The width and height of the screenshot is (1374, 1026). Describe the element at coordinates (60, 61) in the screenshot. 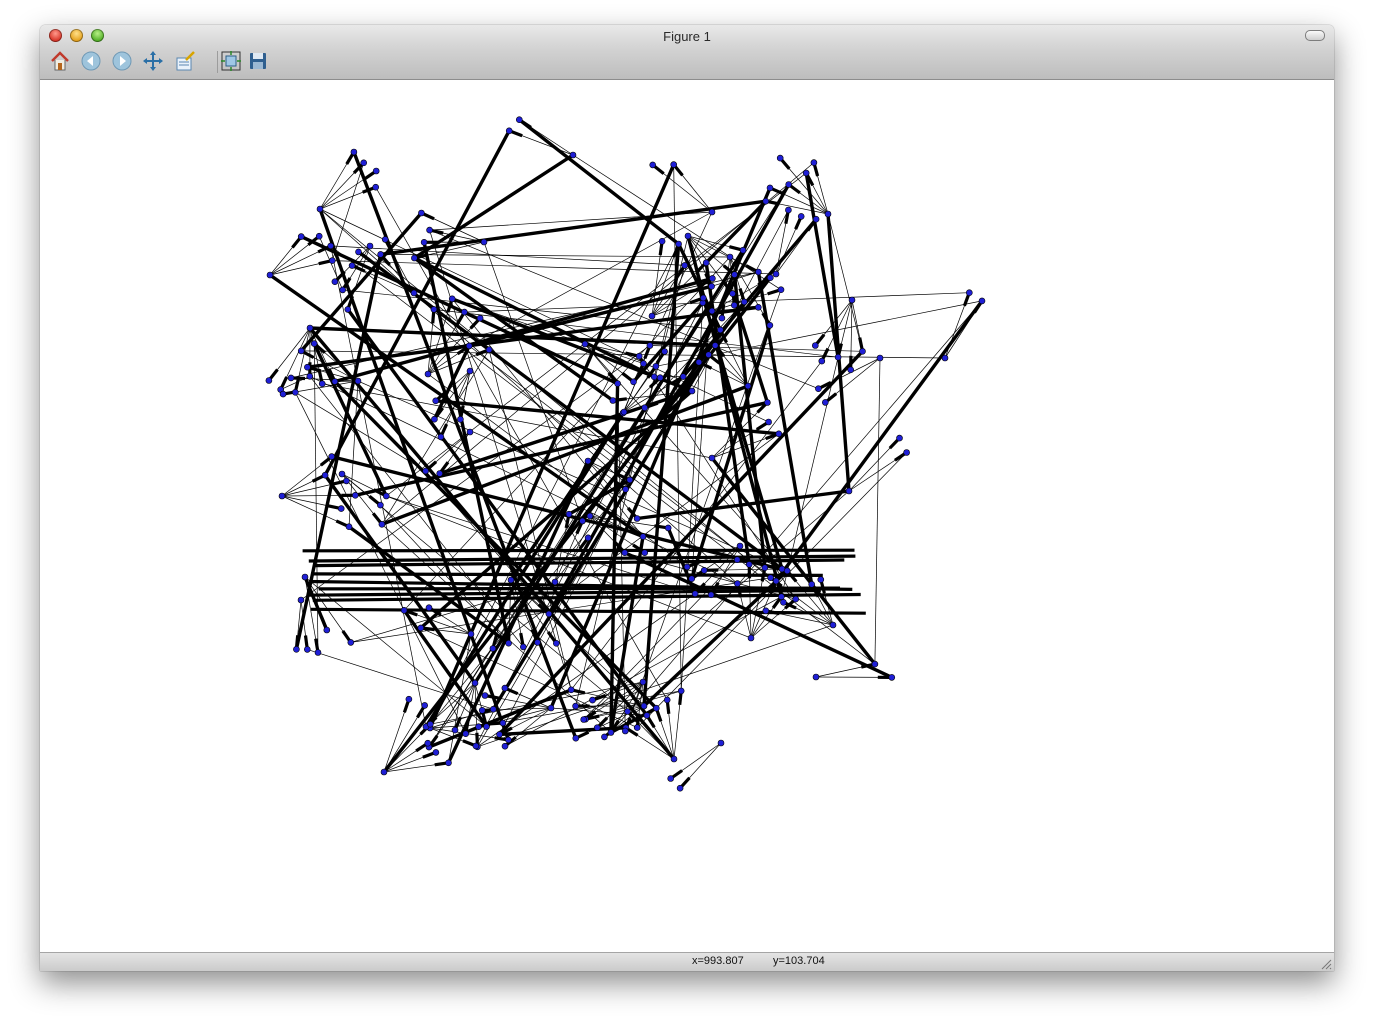

I see `home-button` at that location.